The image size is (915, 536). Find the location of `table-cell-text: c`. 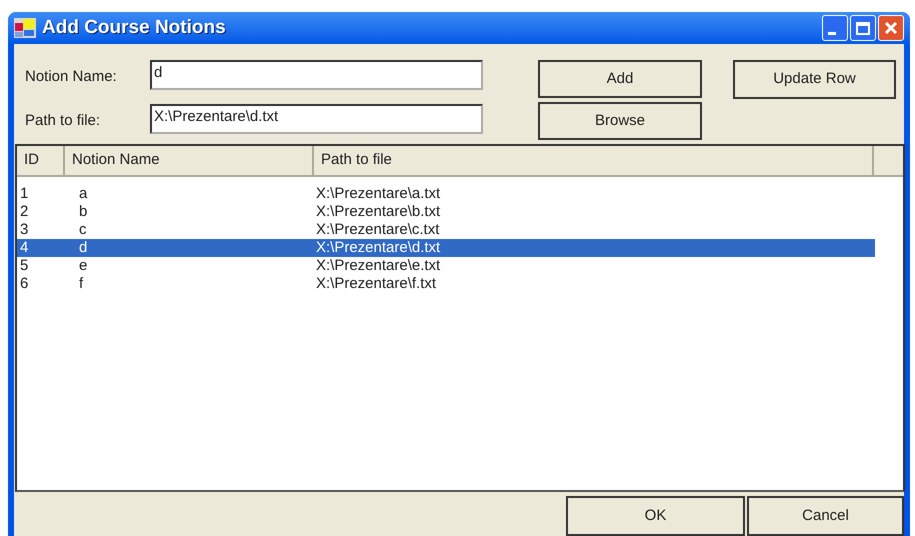

table-cell-text: c is located at coordinates (83, 230).